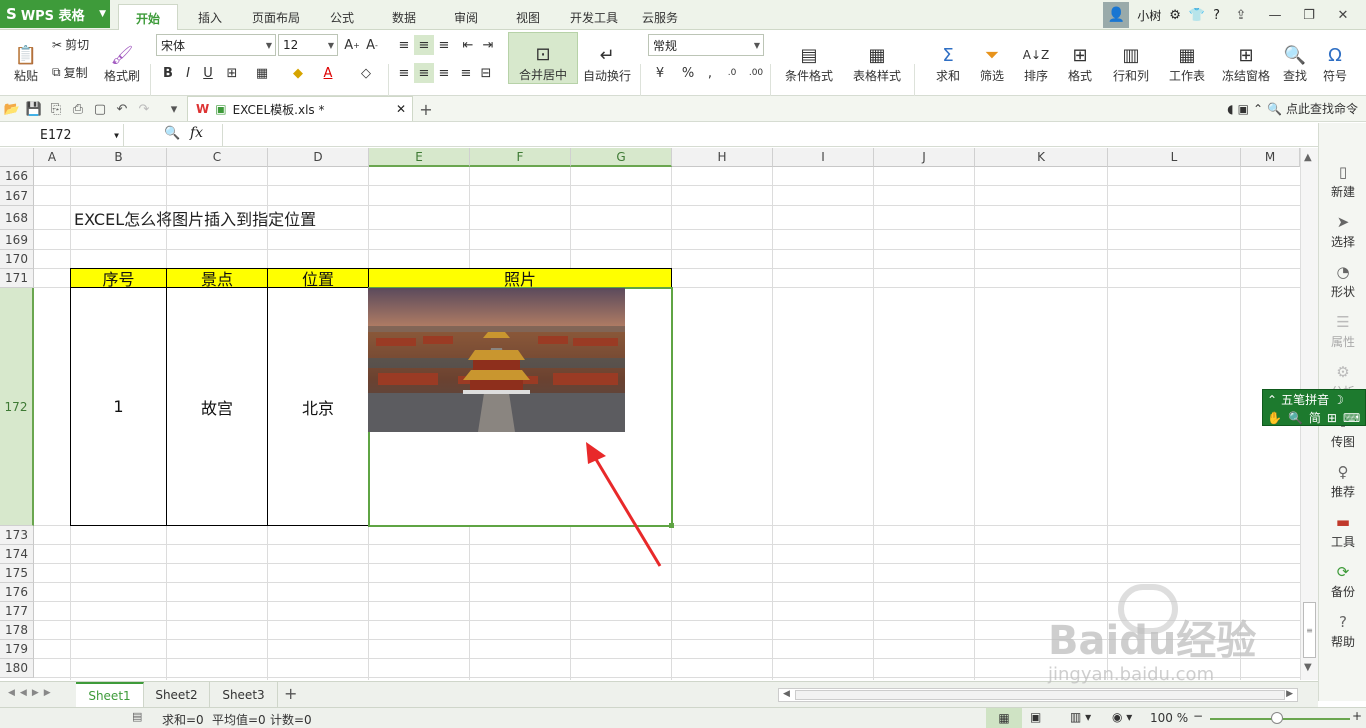  I want to click on row-header-180: 180, so click(17, 668).